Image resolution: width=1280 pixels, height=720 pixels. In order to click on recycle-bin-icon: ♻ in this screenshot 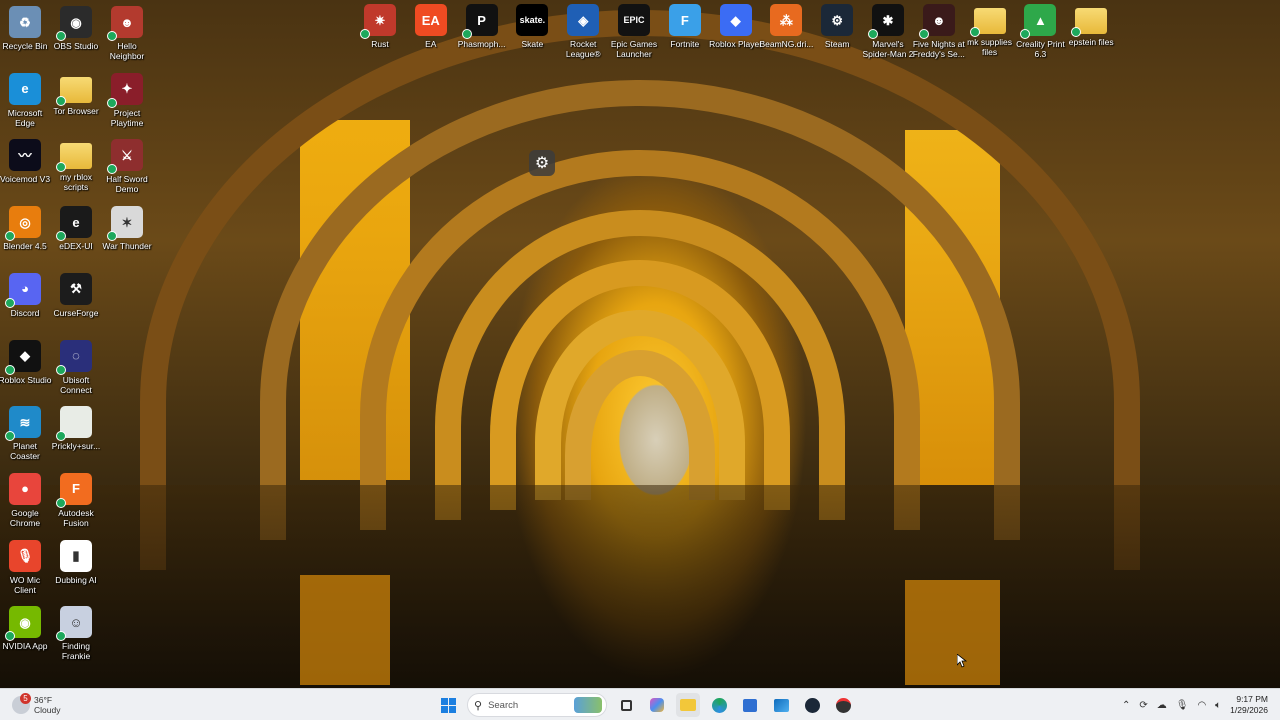, I will do `click(25, 22)`.